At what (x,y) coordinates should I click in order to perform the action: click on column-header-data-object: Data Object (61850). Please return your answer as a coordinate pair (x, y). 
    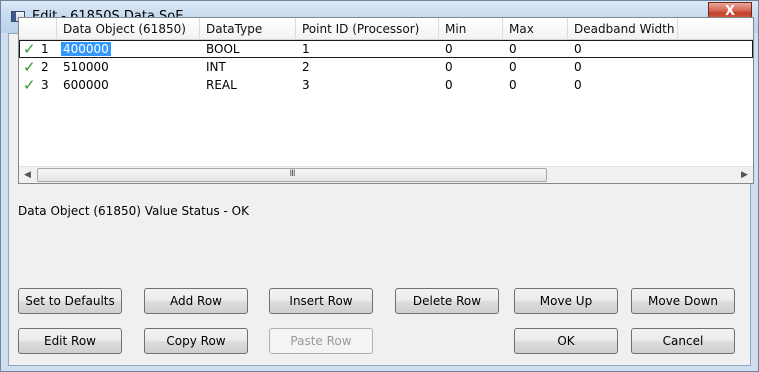
    Looking at the image, I should click on (128, 29).